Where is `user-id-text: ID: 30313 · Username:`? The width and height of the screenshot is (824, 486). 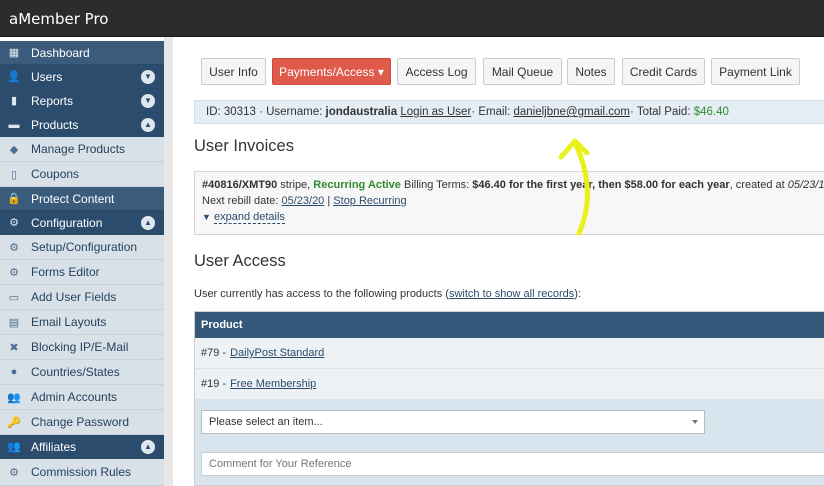
user-id-text: ID: 30313 · Username: is located at coordinates (264, 112).